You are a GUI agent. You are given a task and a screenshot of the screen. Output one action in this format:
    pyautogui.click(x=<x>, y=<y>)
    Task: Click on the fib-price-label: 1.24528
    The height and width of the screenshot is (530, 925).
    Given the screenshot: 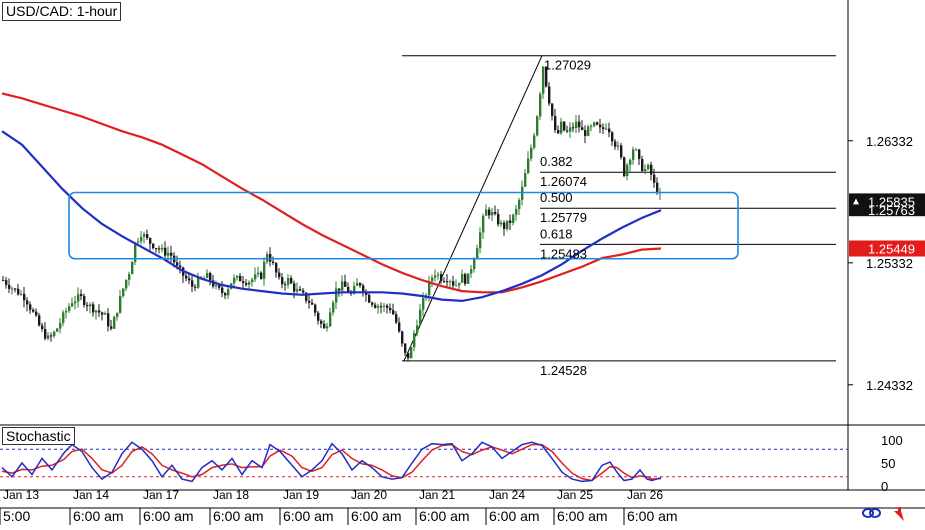 What is the action you would take?
    pyautogui.click(x=563, y=370)
    